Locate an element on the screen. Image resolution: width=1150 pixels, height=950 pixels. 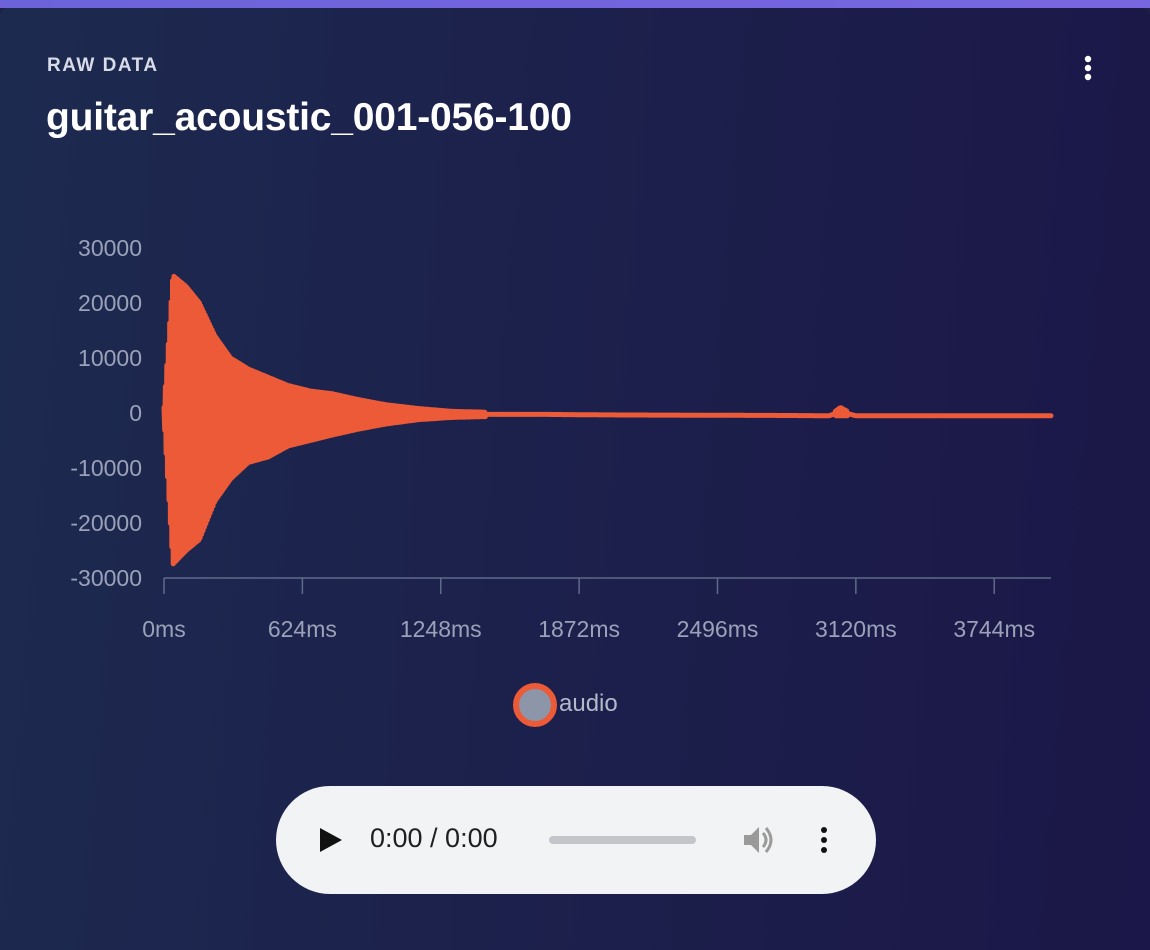
y-tick-label: 30000 is located at coordinates (110, 248).